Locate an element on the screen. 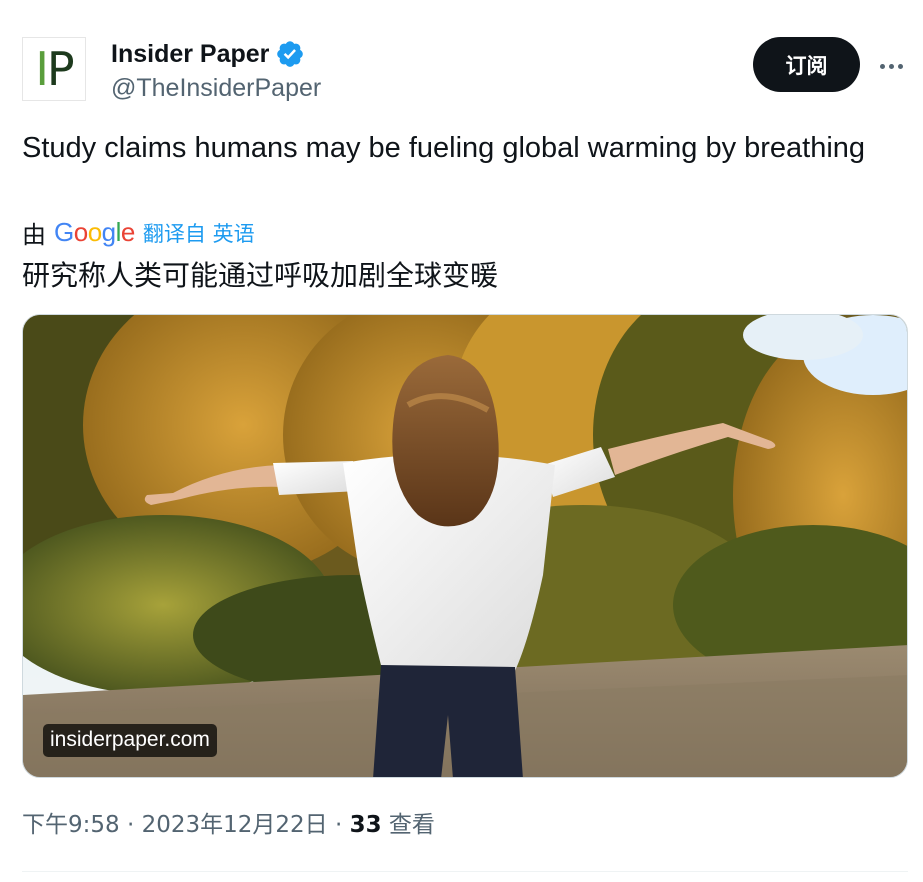  display-name-row: Insider Paper is located at coordinates (208, 54).